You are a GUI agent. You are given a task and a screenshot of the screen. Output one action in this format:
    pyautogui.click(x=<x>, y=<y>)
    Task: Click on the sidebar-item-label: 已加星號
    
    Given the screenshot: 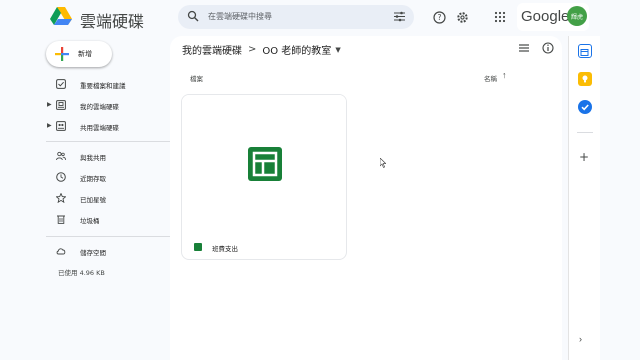 What is the action you would take?
    pyautogui.click(x=93, y=200)
    